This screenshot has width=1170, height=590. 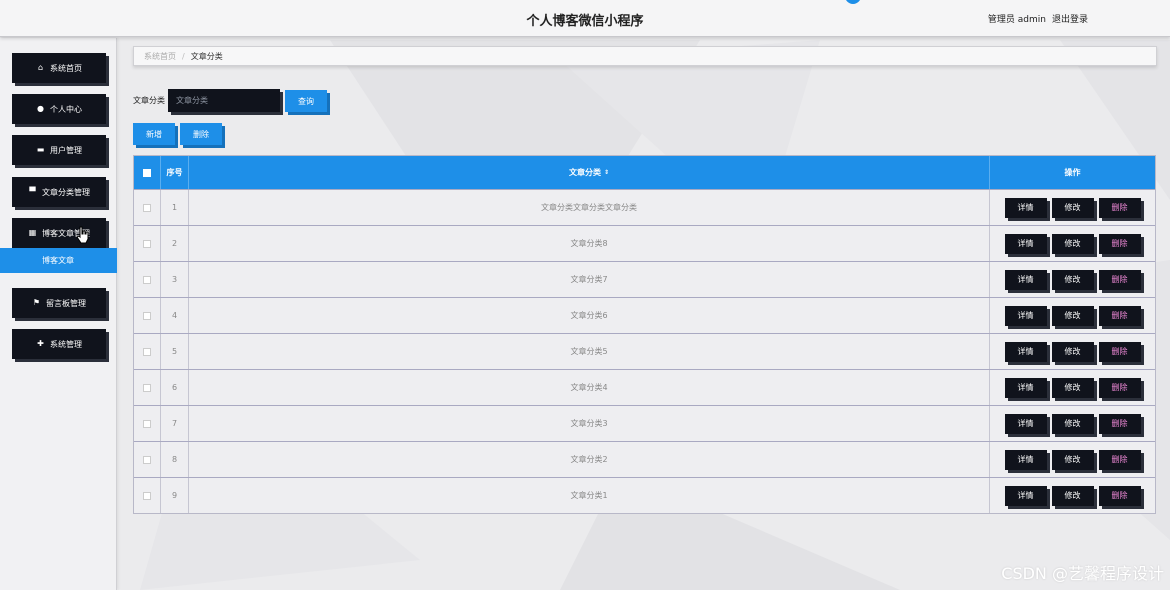 What do you see at coordinates (175, 172) in the screenshot?
I see `column-header-index: 序号` at bounding box center [175, 172].